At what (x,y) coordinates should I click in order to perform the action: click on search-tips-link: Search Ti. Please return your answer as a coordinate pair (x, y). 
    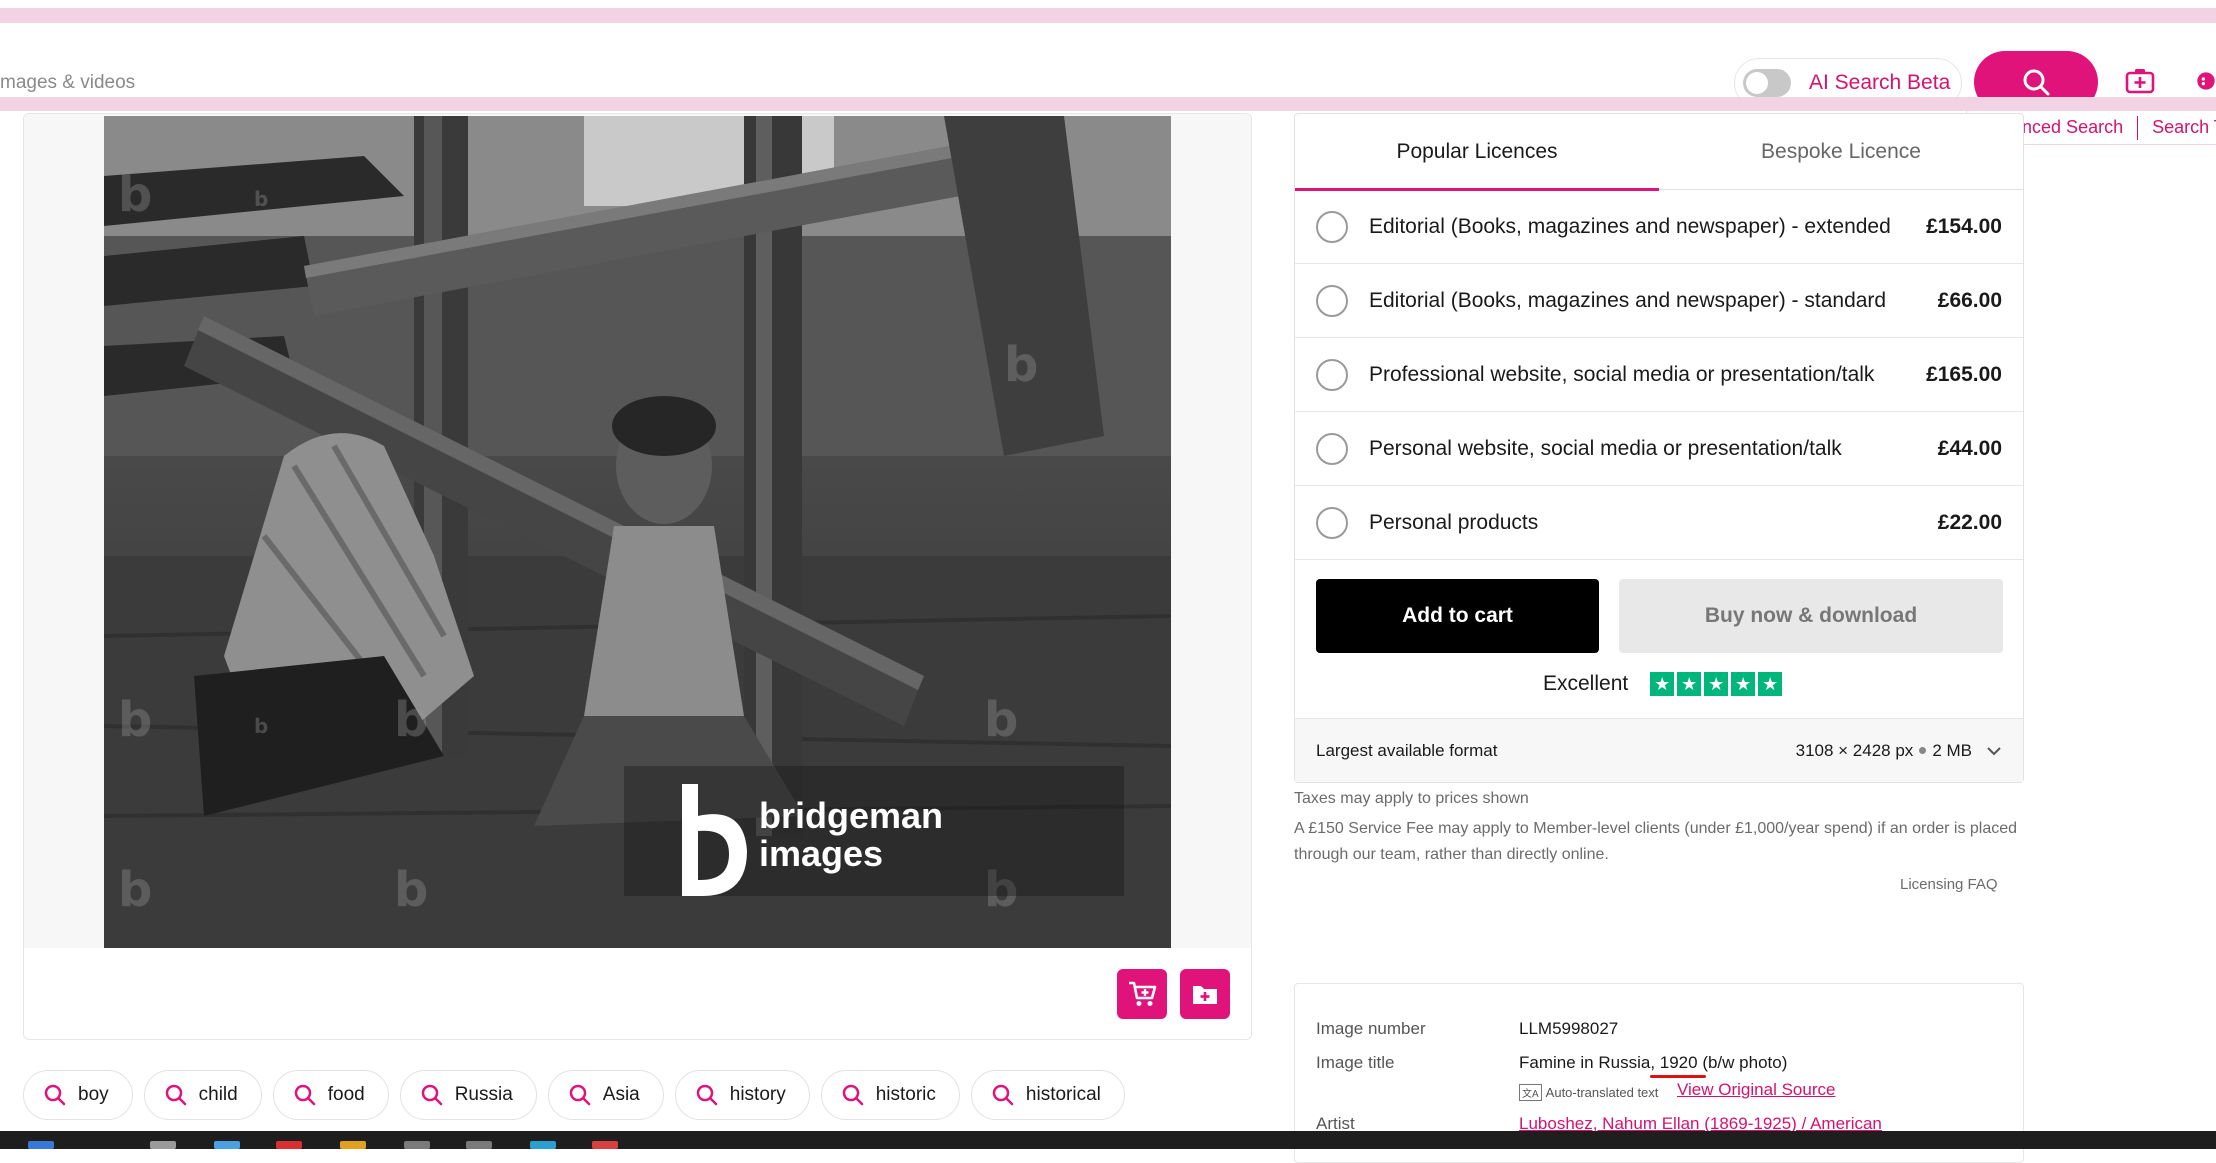
    Looking at the image, I should click on (2184, 127).